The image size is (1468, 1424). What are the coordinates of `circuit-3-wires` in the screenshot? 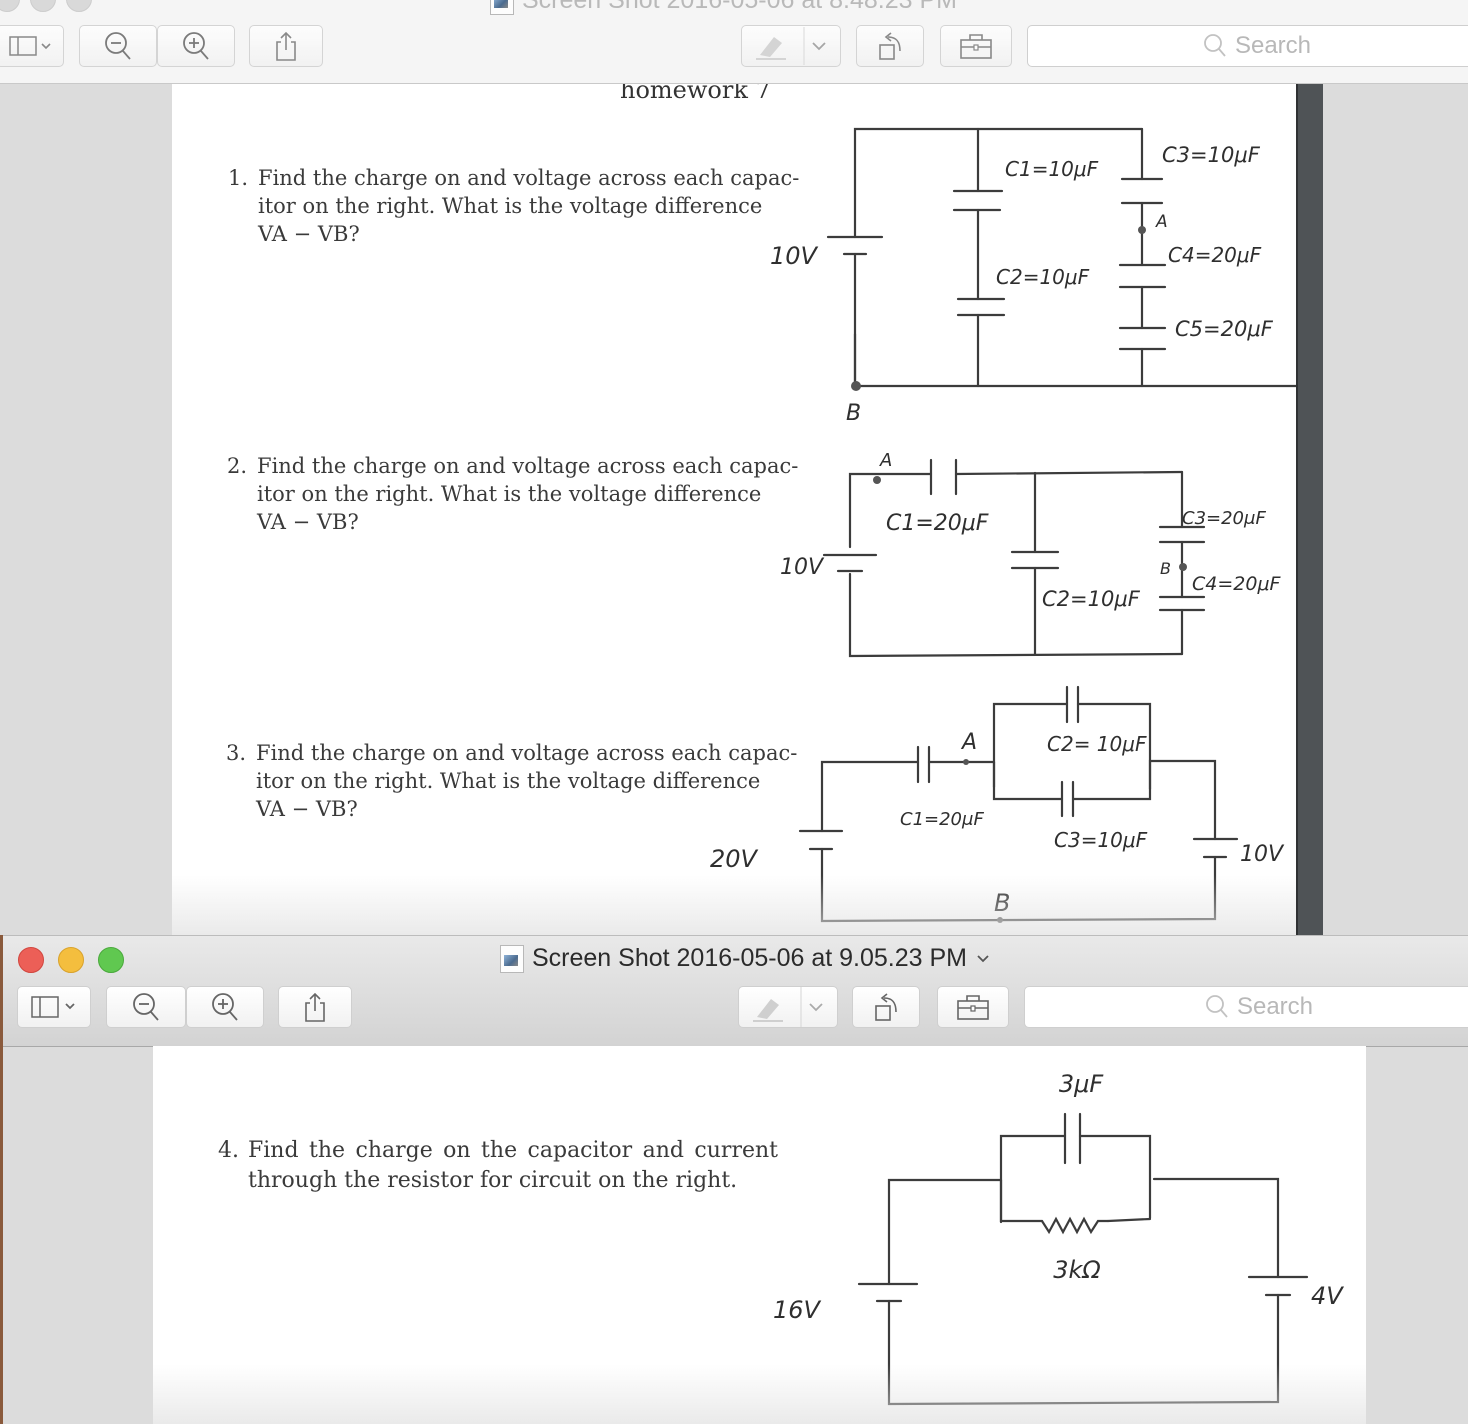 It's located at (1018, 812).